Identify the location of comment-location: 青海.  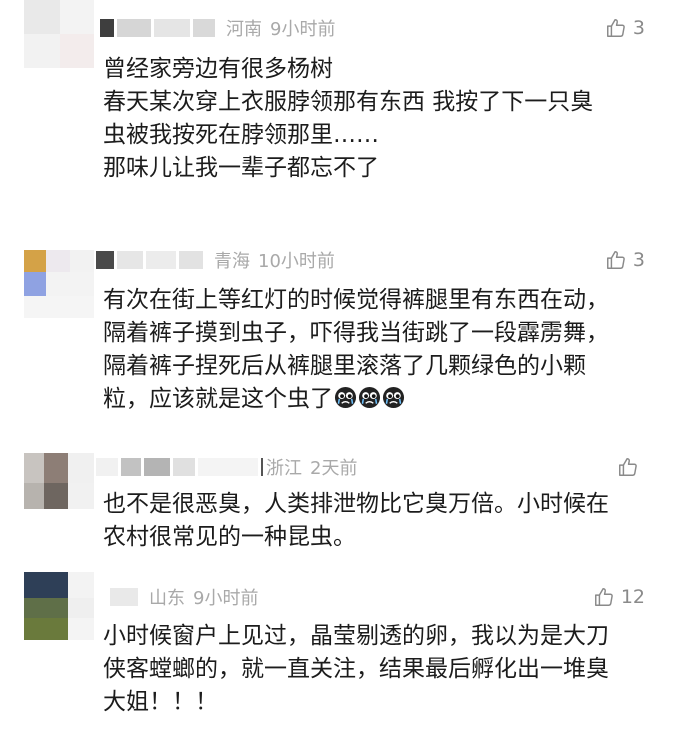
(232, 261).